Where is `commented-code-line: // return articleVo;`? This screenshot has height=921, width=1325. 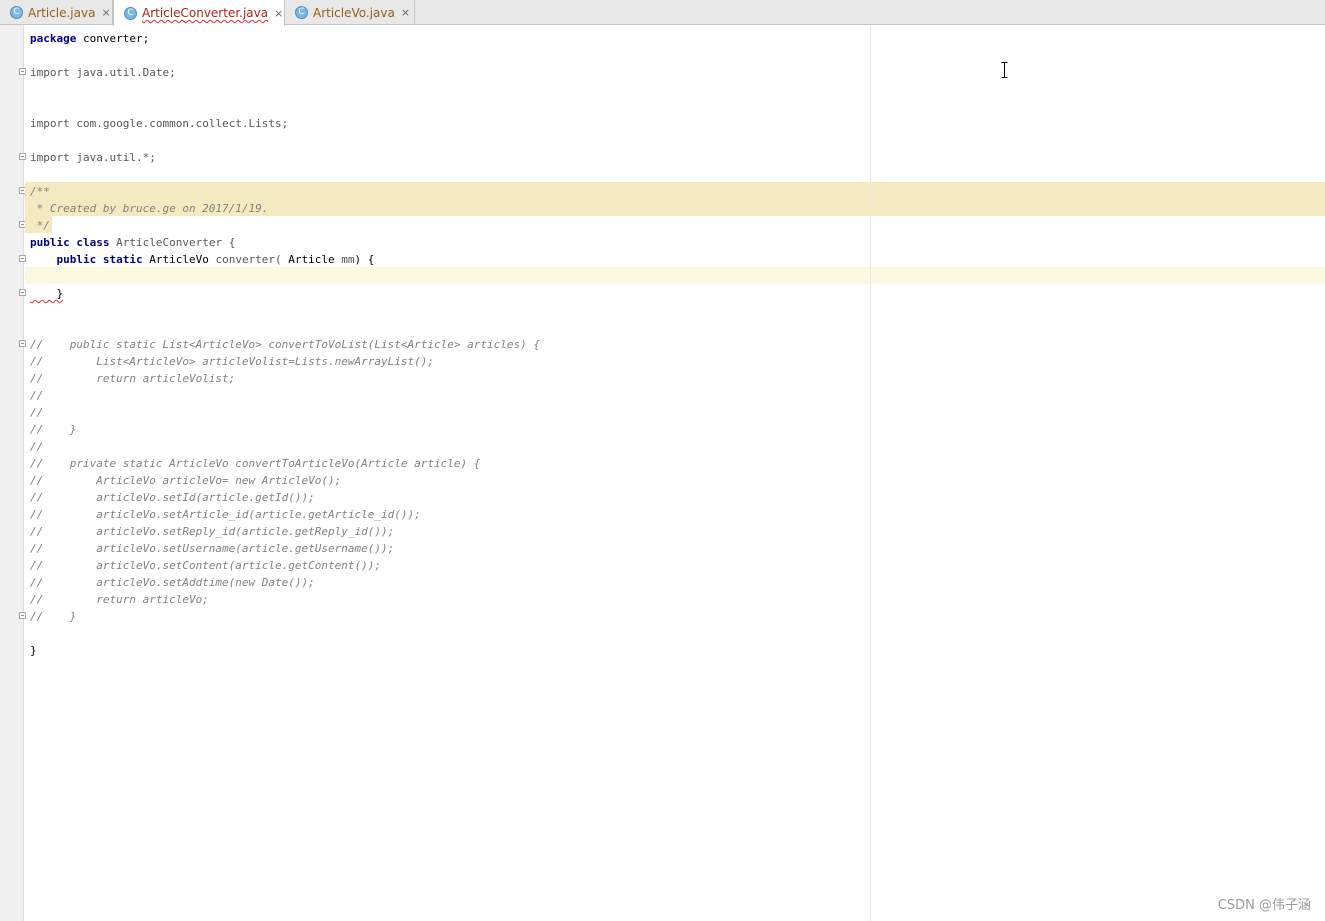 commented-code-line: // return articleVo; is located at coordinates (119, 599).